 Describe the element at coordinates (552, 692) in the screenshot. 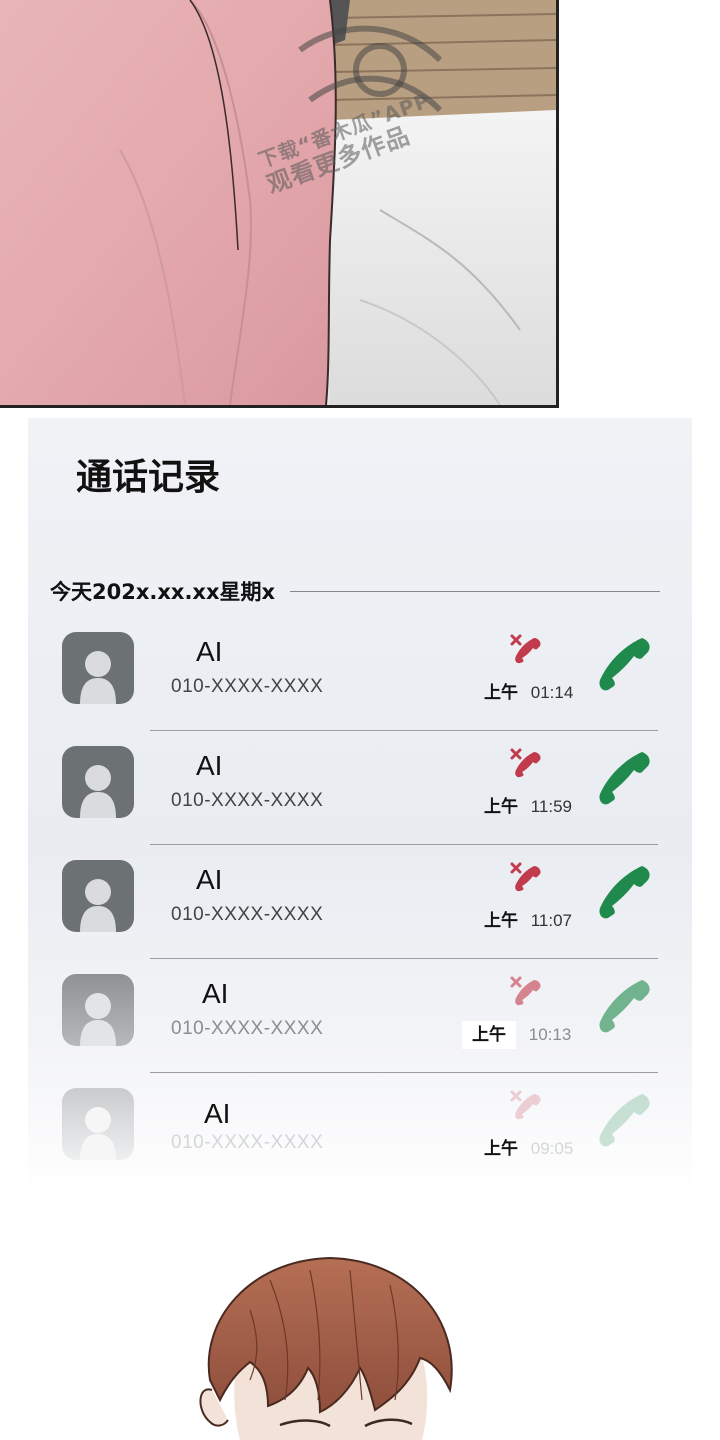

I see `time-value: 01:14` at that location.